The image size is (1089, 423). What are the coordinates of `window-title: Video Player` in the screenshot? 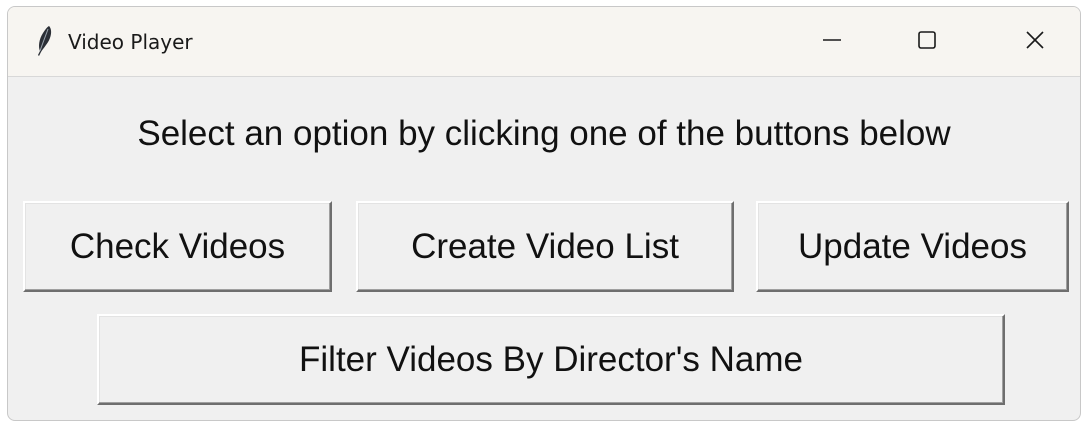 It's located at (130, 42).